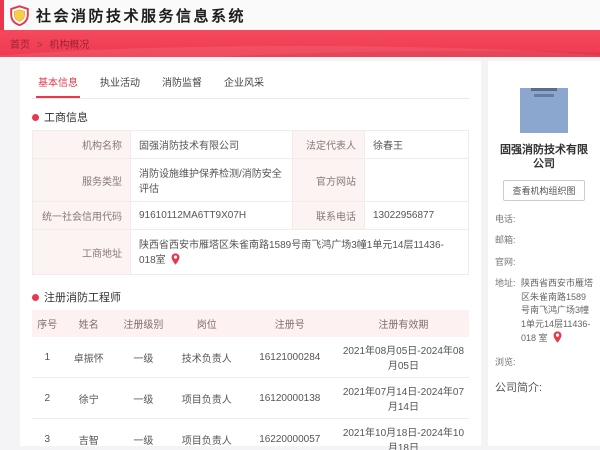 This screenshot has height=450, width=600. What do you see at coordinates (403, 323) in the screenshot?
I see `col-header-validity: 注册有效期` at bounding box center [403, 323].